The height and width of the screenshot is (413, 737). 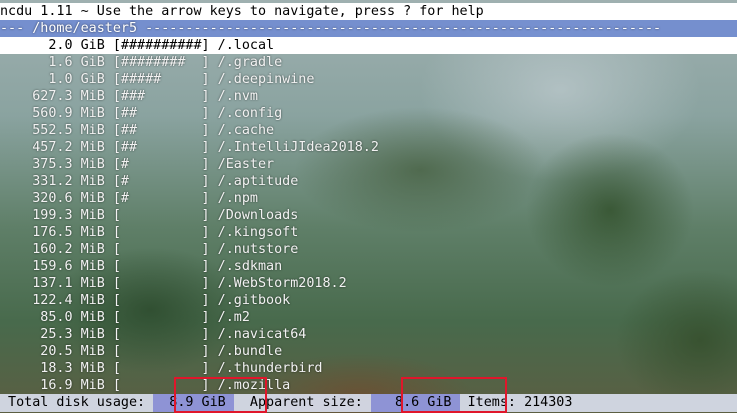 I want to click on total-disk-usage-value: 8.9 GiB, so click(x=193, y=403).